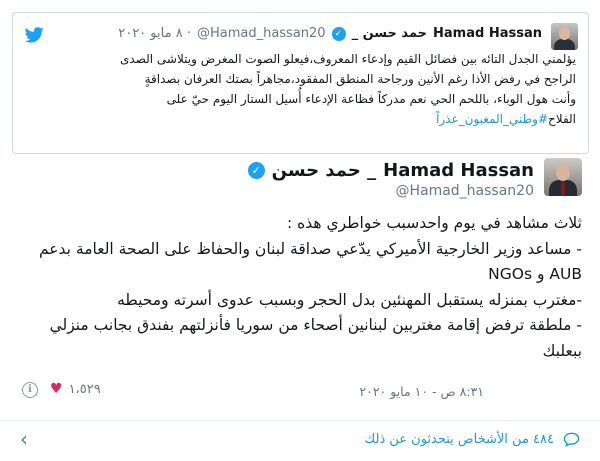 The image size is (600, 461). What do you see at coordinates (30, 390) in the screenshot?
I see `info-icon: i` at bounding box center [30, 390].